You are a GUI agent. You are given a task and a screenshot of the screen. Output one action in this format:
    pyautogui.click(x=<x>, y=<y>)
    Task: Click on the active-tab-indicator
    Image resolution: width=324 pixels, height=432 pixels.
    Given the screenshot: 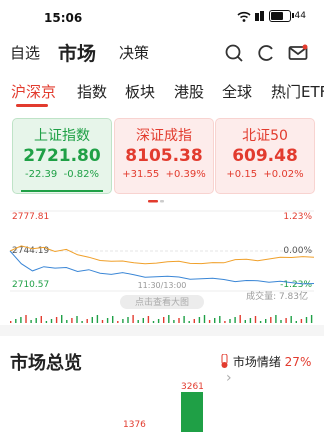 What is the action you would take?
    pyautogui.click(x=32, y=105)
    